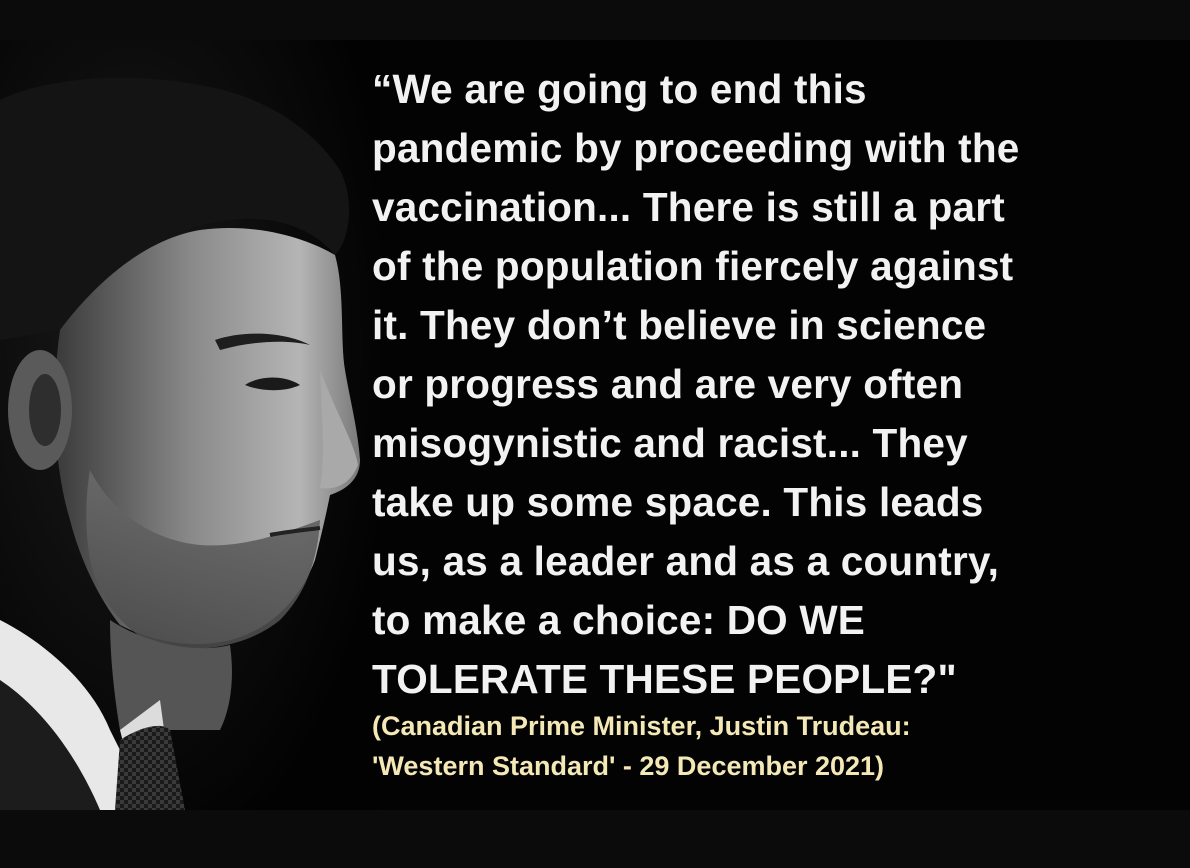 The height and width of the screenshot is (868, 1190). What do you see at coordinates (668, 384) in the screenshot?
I see `quote-line: or progress and are very often` at bounding box center [668, 384].